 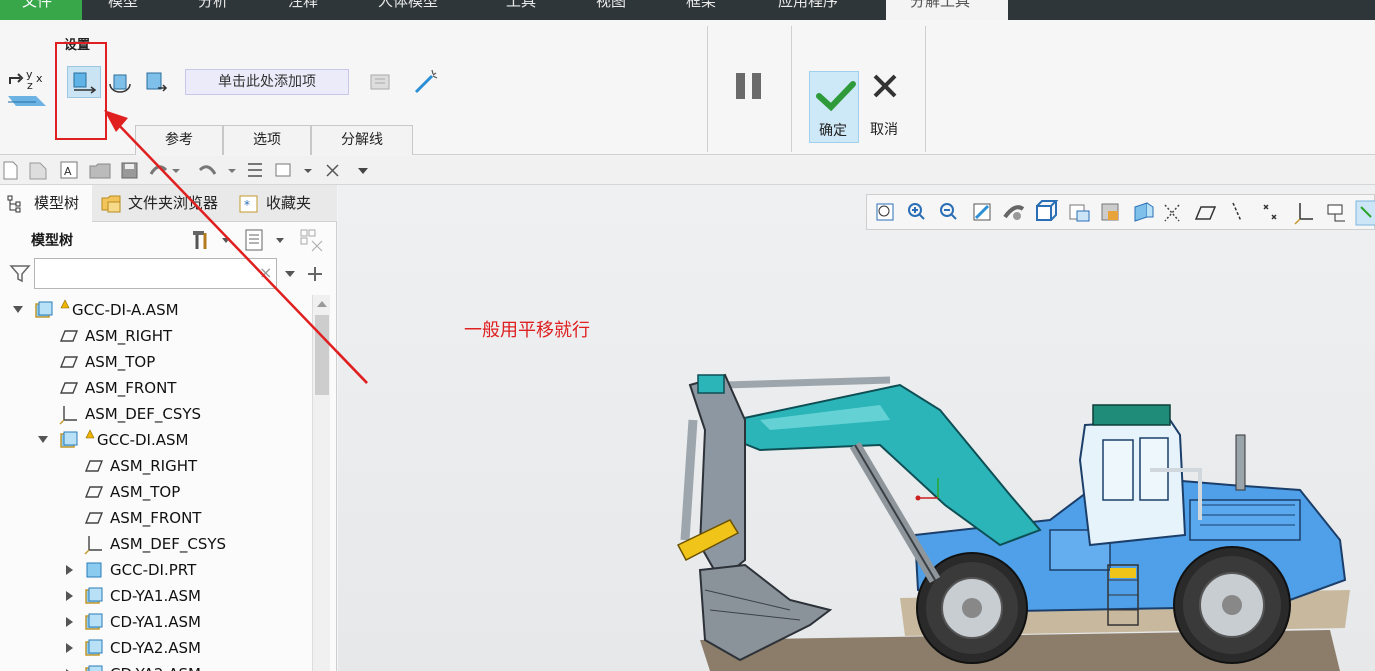 What do you see at coordinates (1336, 213) in the screenshot?
I see `annotation-display-icon` at bounding box center [1336, 213].